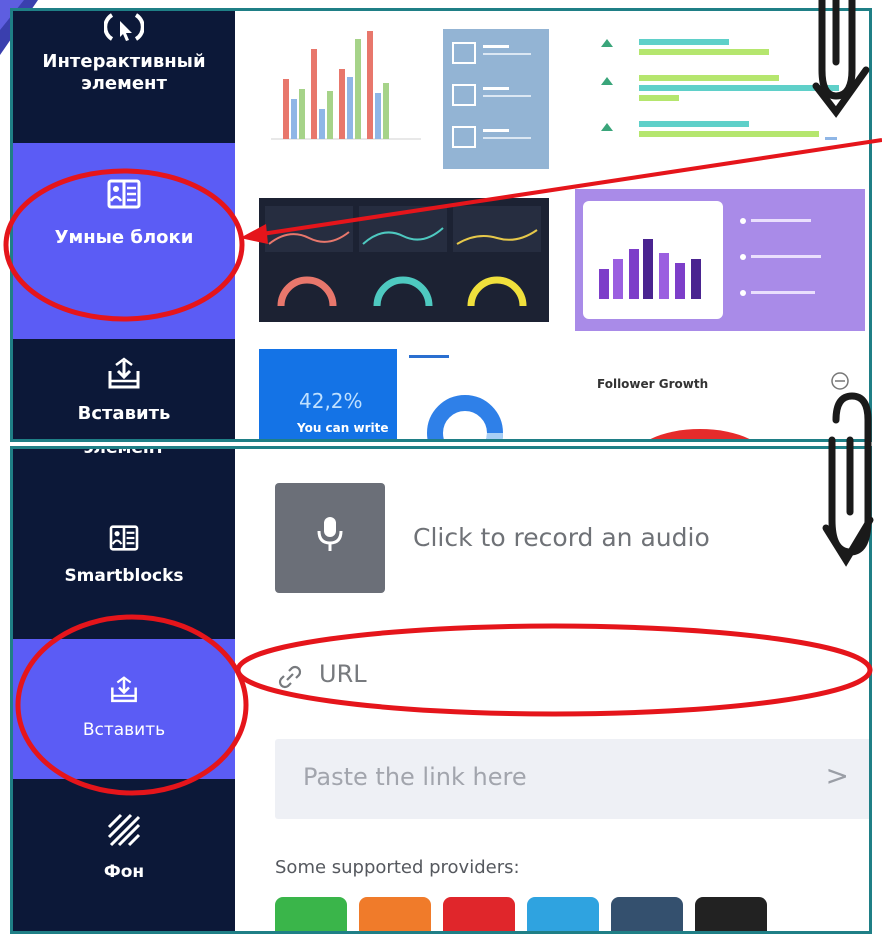 The width and height of the screenshot is (882, 938). I want to click on black-provider-icon, so click(731, 914).